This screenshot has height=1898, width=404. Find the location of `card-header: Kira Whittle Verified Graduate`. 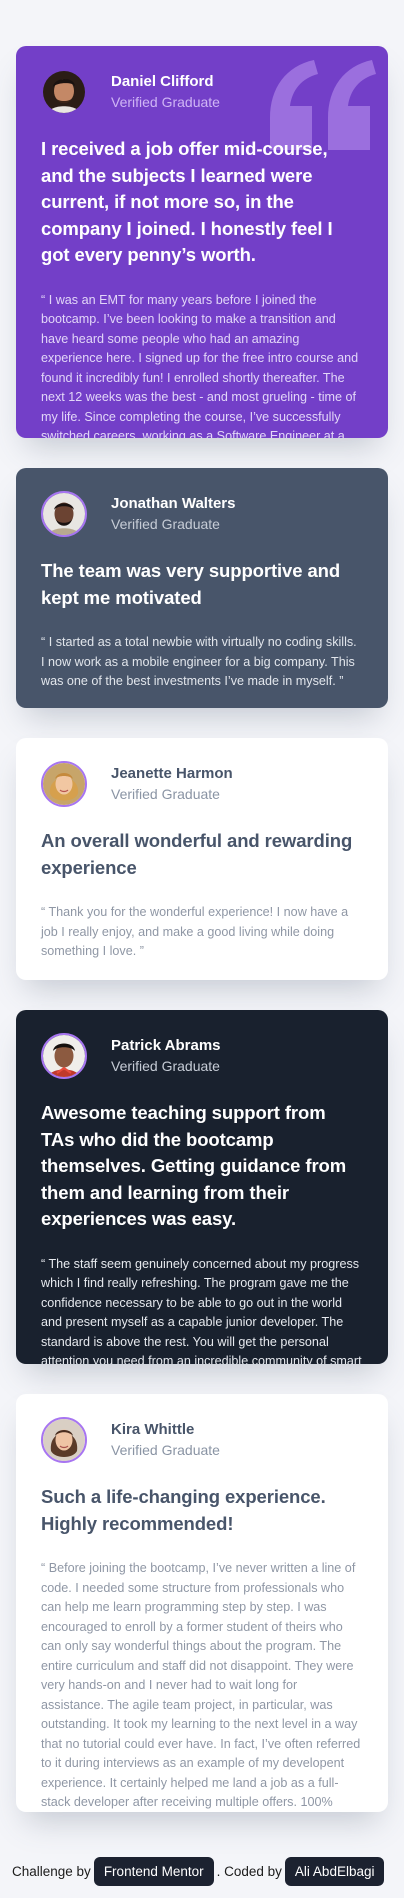

card-header: Kira Whittle Verified Graduate is located at coordinates (202, 1440).